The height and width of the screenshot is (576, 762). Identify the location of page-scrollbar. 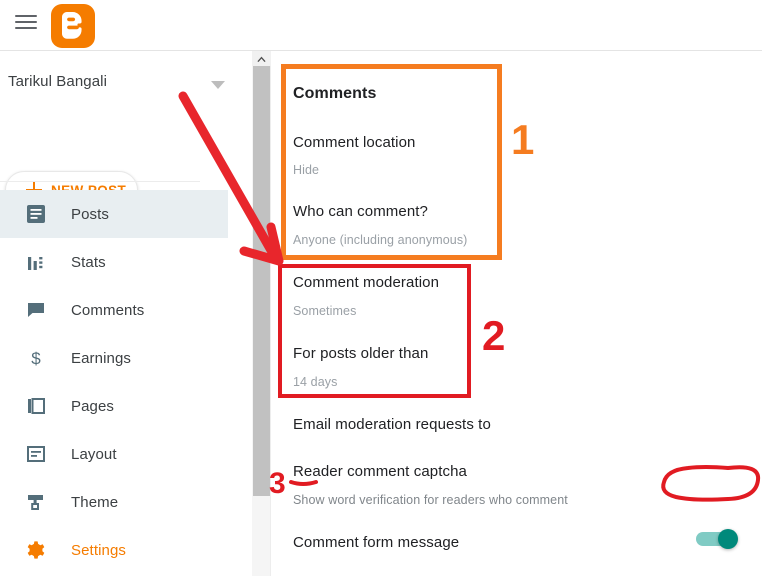
(261, 313).